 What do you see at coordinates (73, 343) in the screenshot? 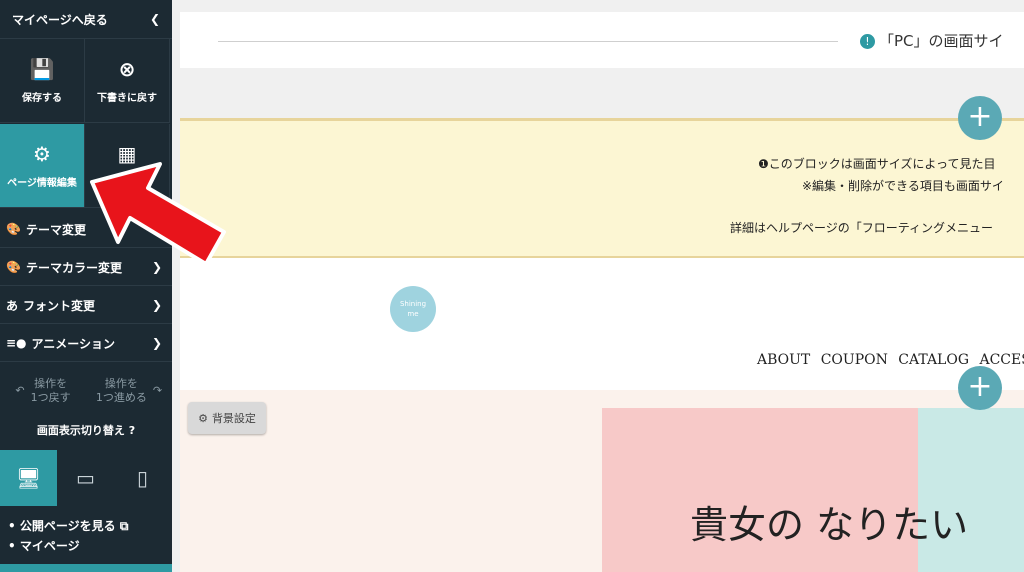
I see `animation-label: アニメーション` at bounding box center [73, 343].